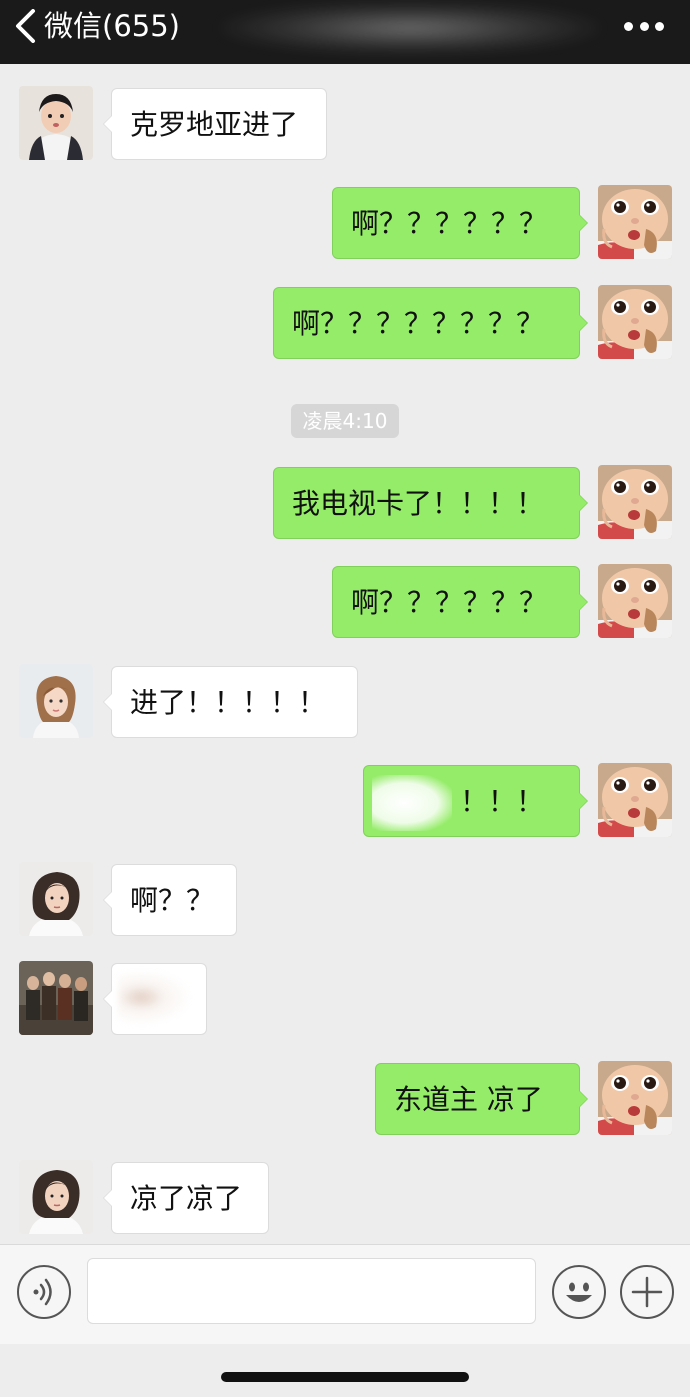 The image size is (690, 1397). I want to click on more-button, so click(644, 26).